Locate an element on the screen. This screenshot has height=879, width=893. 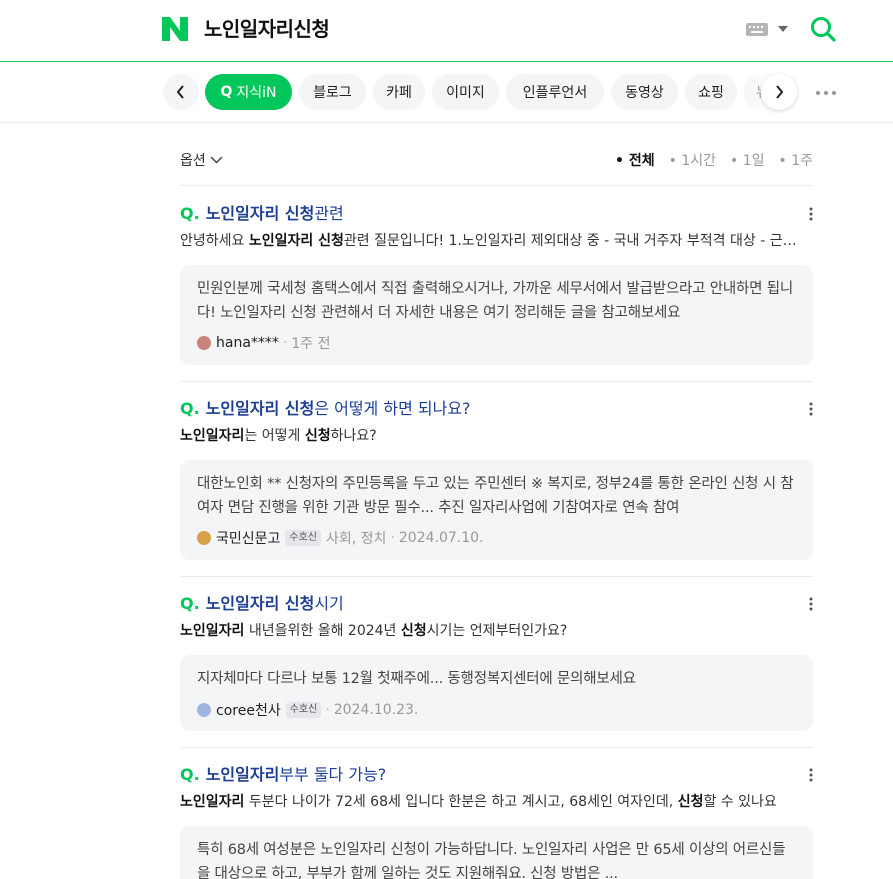
result-title: Q. 노인일자리 부부 둘다 가능? is located at coordinates (283, 775).